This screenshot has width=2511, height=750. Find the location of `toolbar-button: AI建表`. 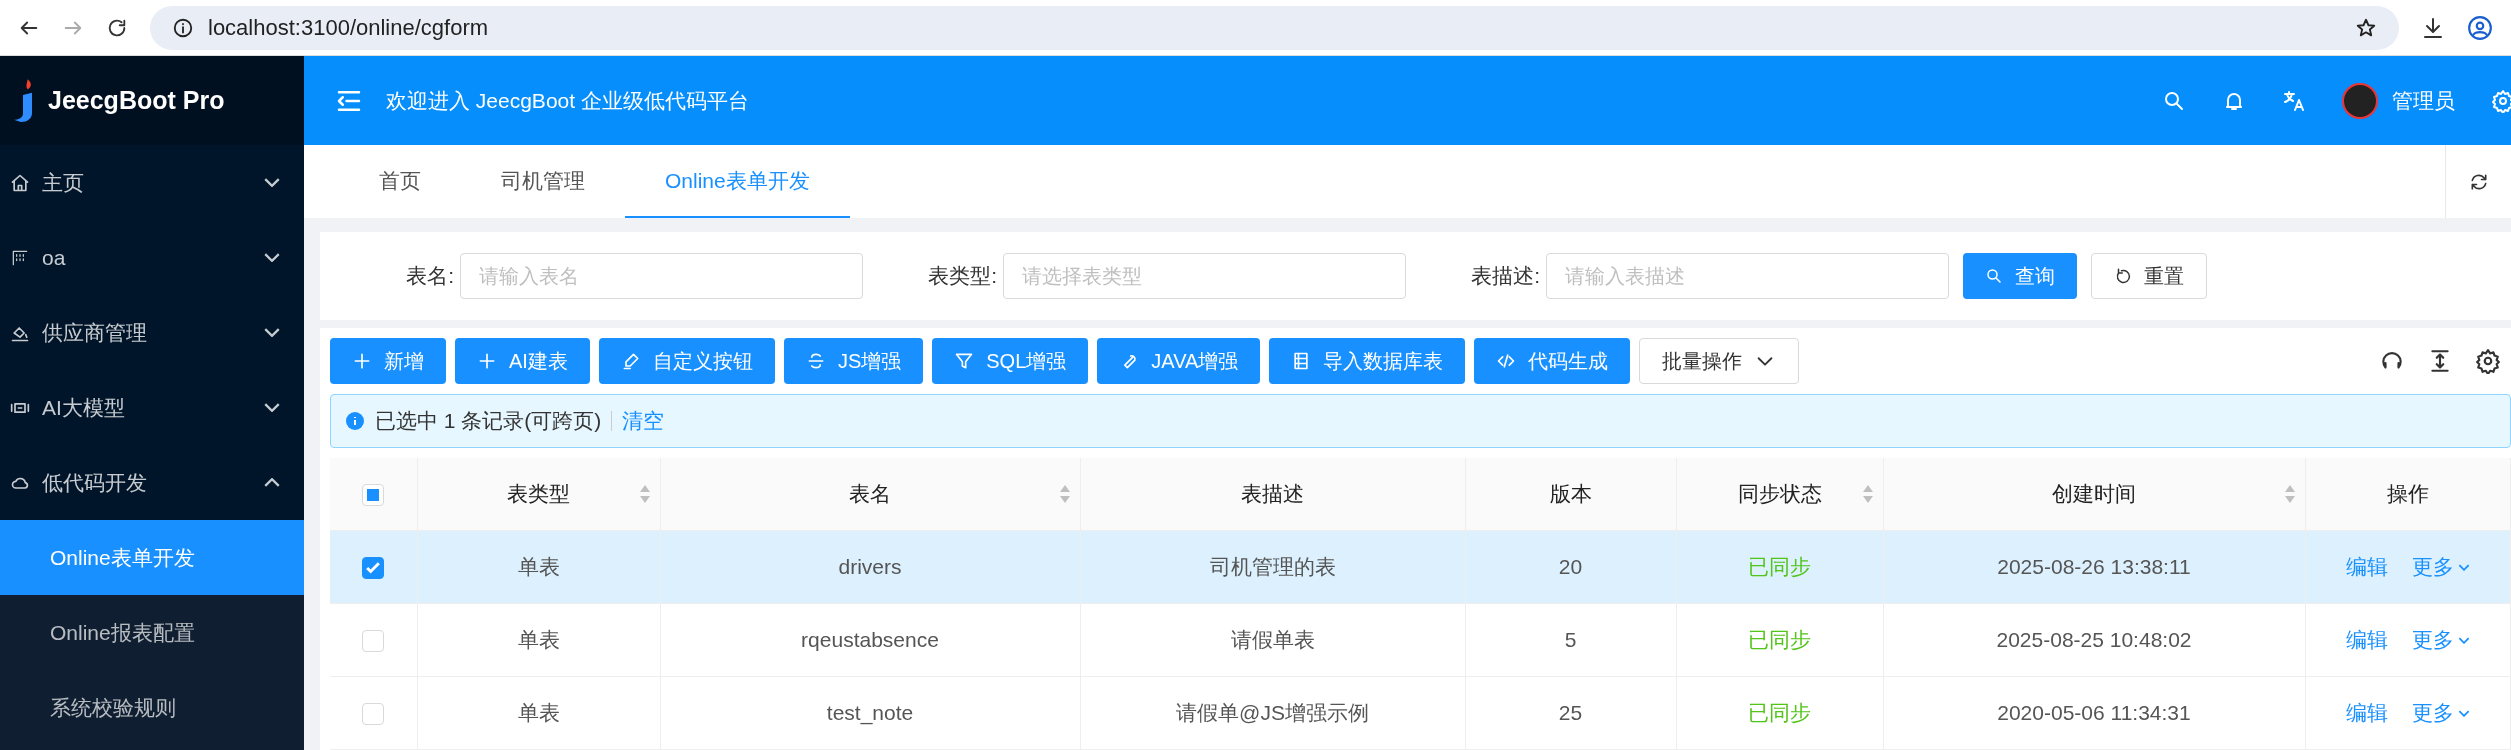

toolbar-button: AI建表 is located at coordinates (522, 361).